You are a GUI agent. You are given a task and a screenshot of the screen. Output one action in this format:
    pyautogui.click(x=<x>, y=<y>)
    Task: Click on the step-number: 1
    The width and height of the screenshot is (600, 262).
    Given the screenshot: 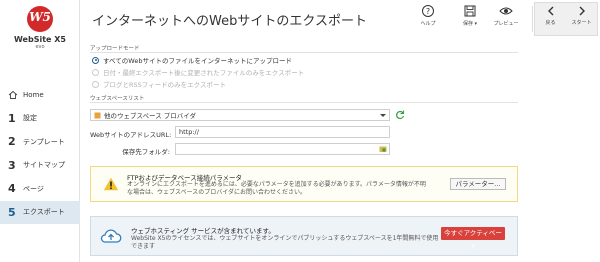 What is the action you would take?
    pyautogui.click(x=12, y=118)
    